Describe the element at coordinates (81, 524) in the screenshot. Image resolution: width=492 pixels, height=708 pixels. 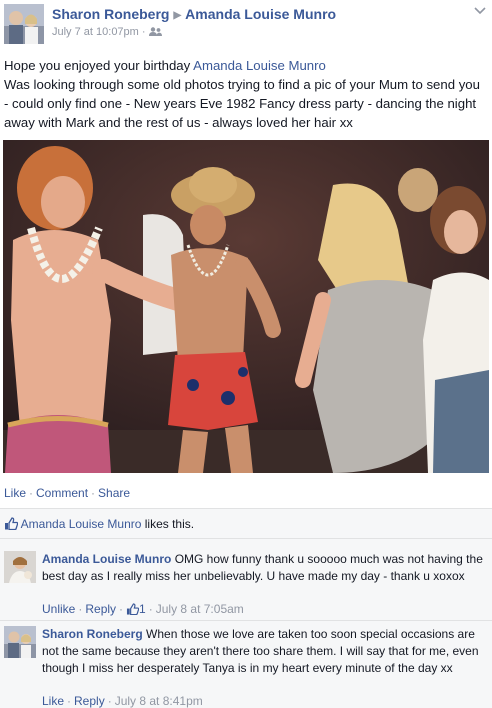
I see `liker-name: Amanda Louise Munro` at that location.